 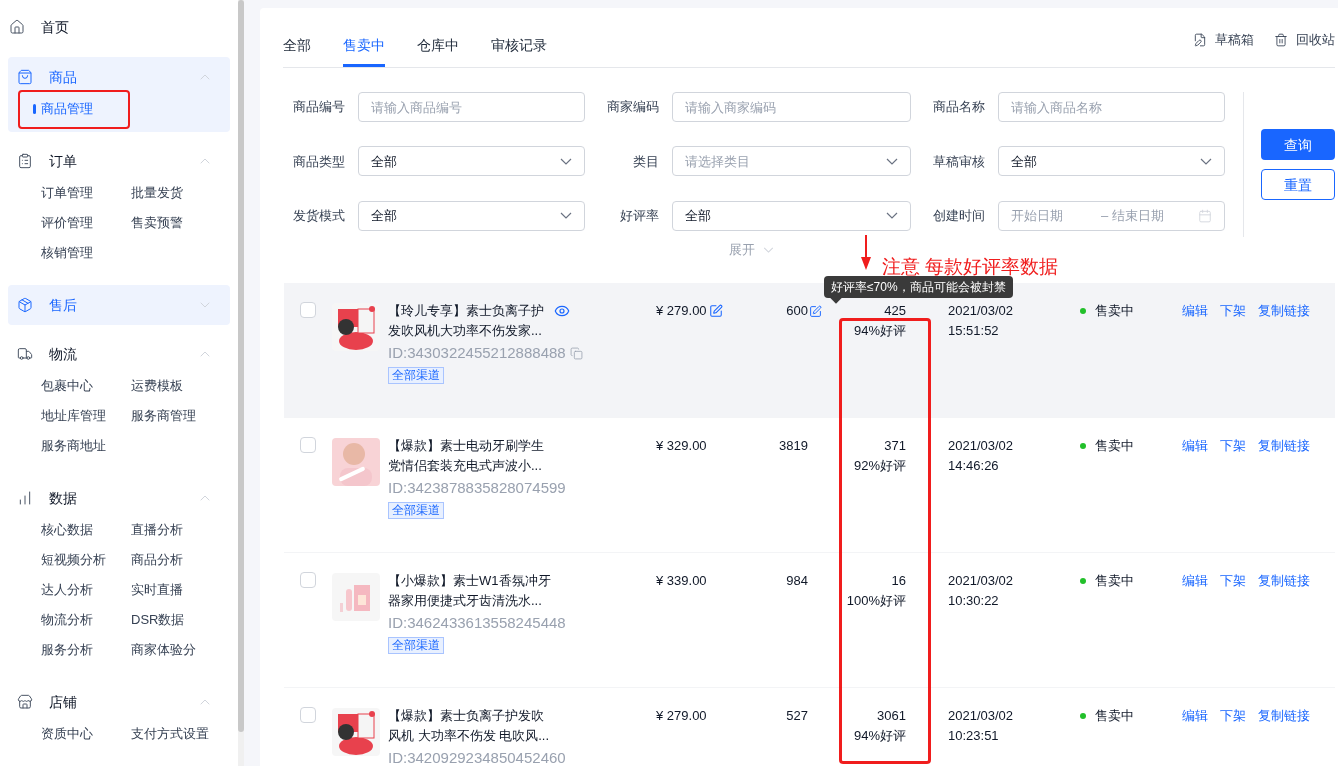 What do you see at coordinates (123, 354) in the screenshot?
I see `sidebar-group-title: 物流` at bounding box center [123, 354].